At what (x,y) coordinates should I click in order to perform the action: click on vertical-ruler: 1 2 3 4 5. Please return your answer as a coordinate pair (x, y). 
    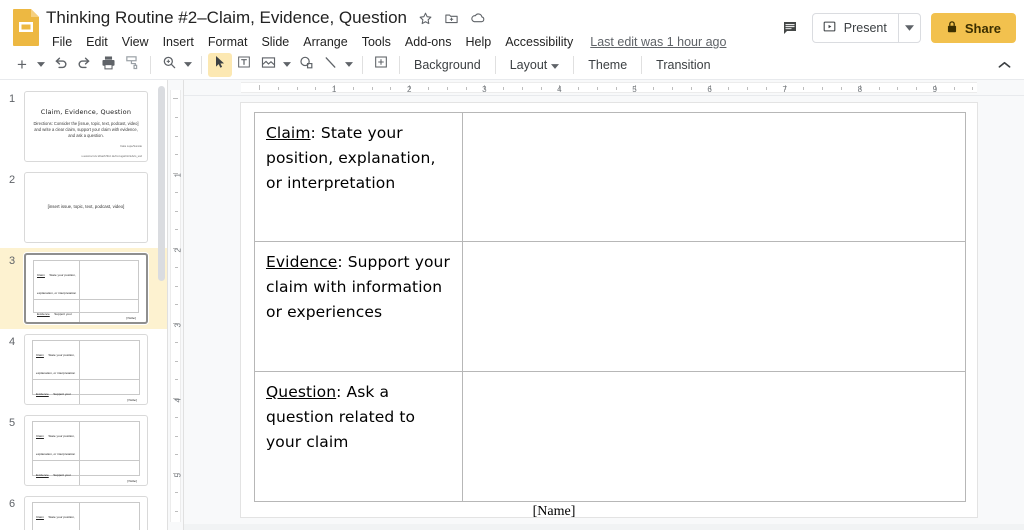
    Looking at the image, I should click on (176, 305).